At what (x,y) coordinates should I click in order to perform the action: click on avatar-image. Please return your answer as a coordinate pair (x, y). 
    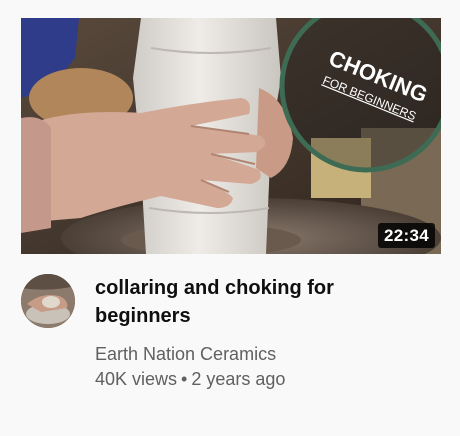
    Looking at the image, I should click on (48, 301).